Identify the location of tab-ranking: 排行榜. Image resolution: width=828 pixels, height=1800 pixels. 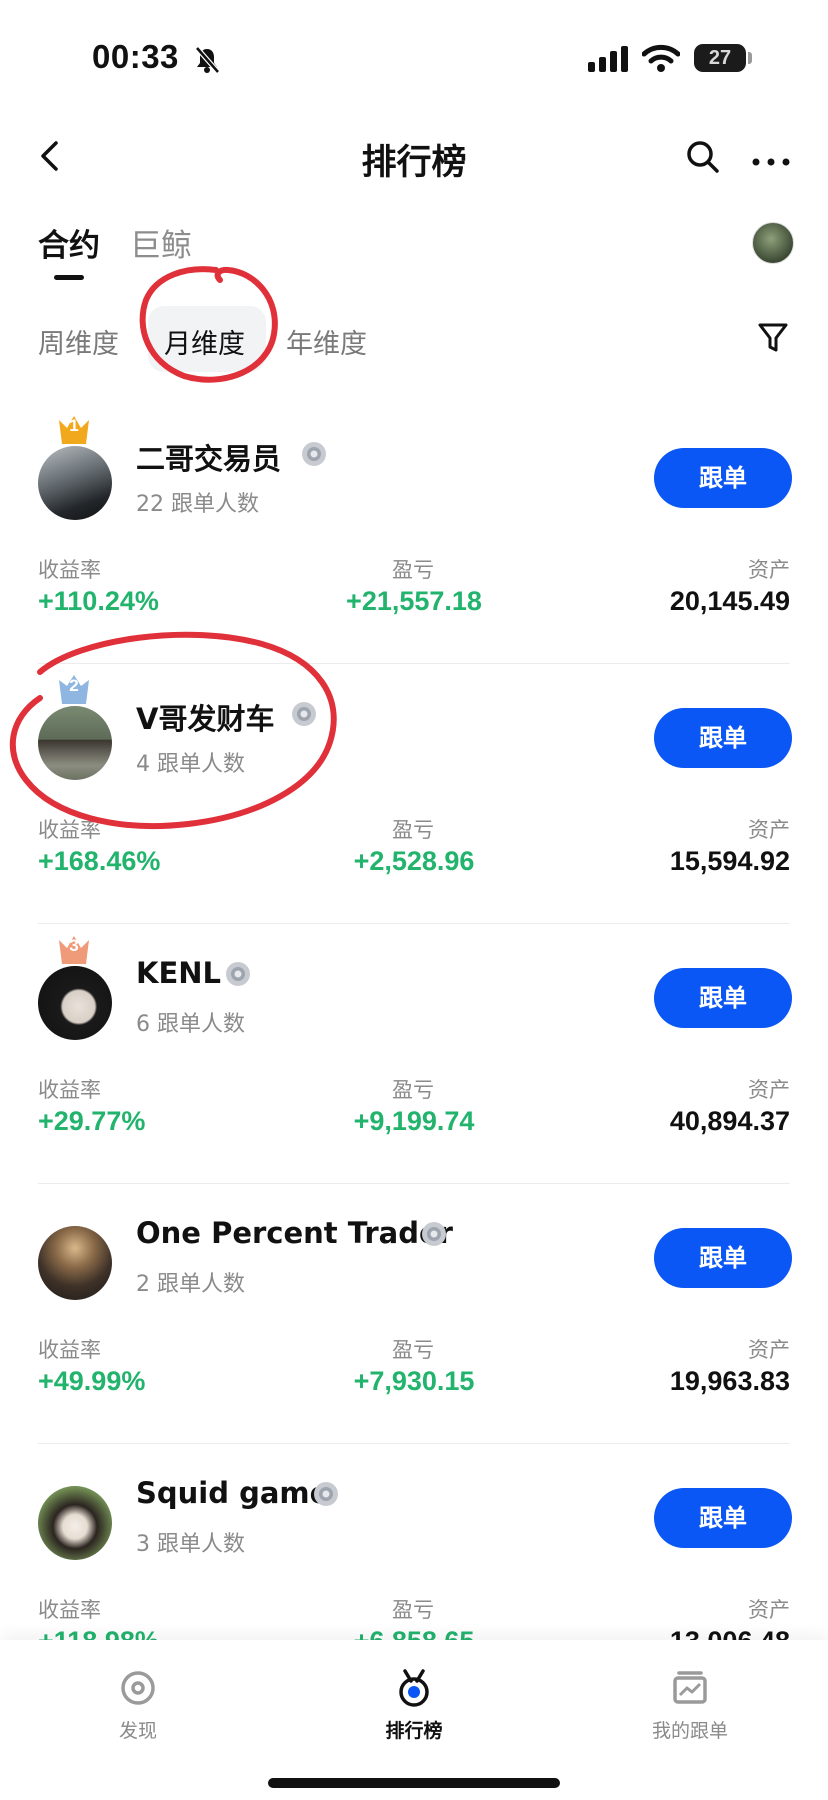
(414, 1705).